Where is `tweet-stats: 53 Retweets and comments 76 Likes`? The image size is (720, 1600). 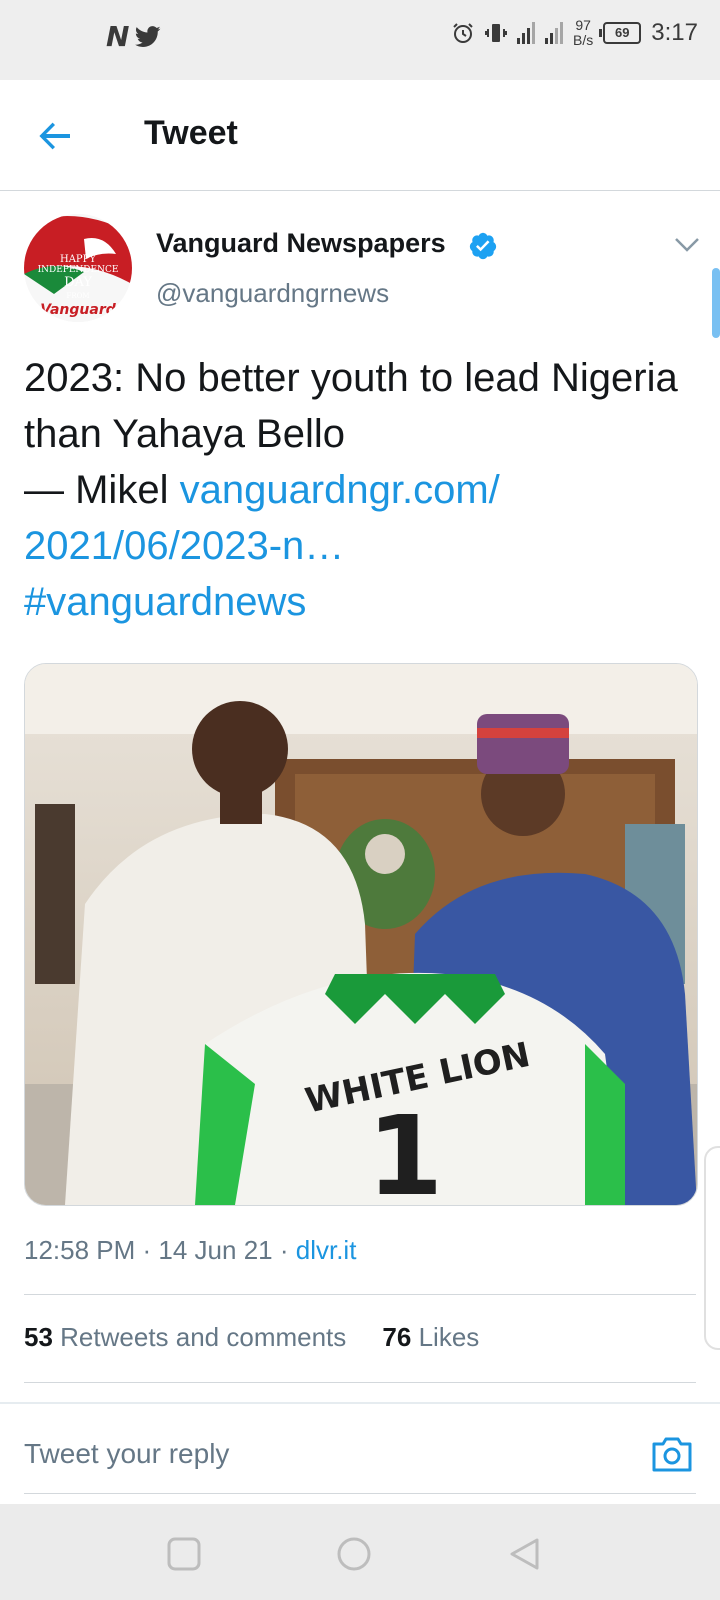 tweet-stats: 53 Retweets and comments 76 Likes is located at coordinates (251, 1337).